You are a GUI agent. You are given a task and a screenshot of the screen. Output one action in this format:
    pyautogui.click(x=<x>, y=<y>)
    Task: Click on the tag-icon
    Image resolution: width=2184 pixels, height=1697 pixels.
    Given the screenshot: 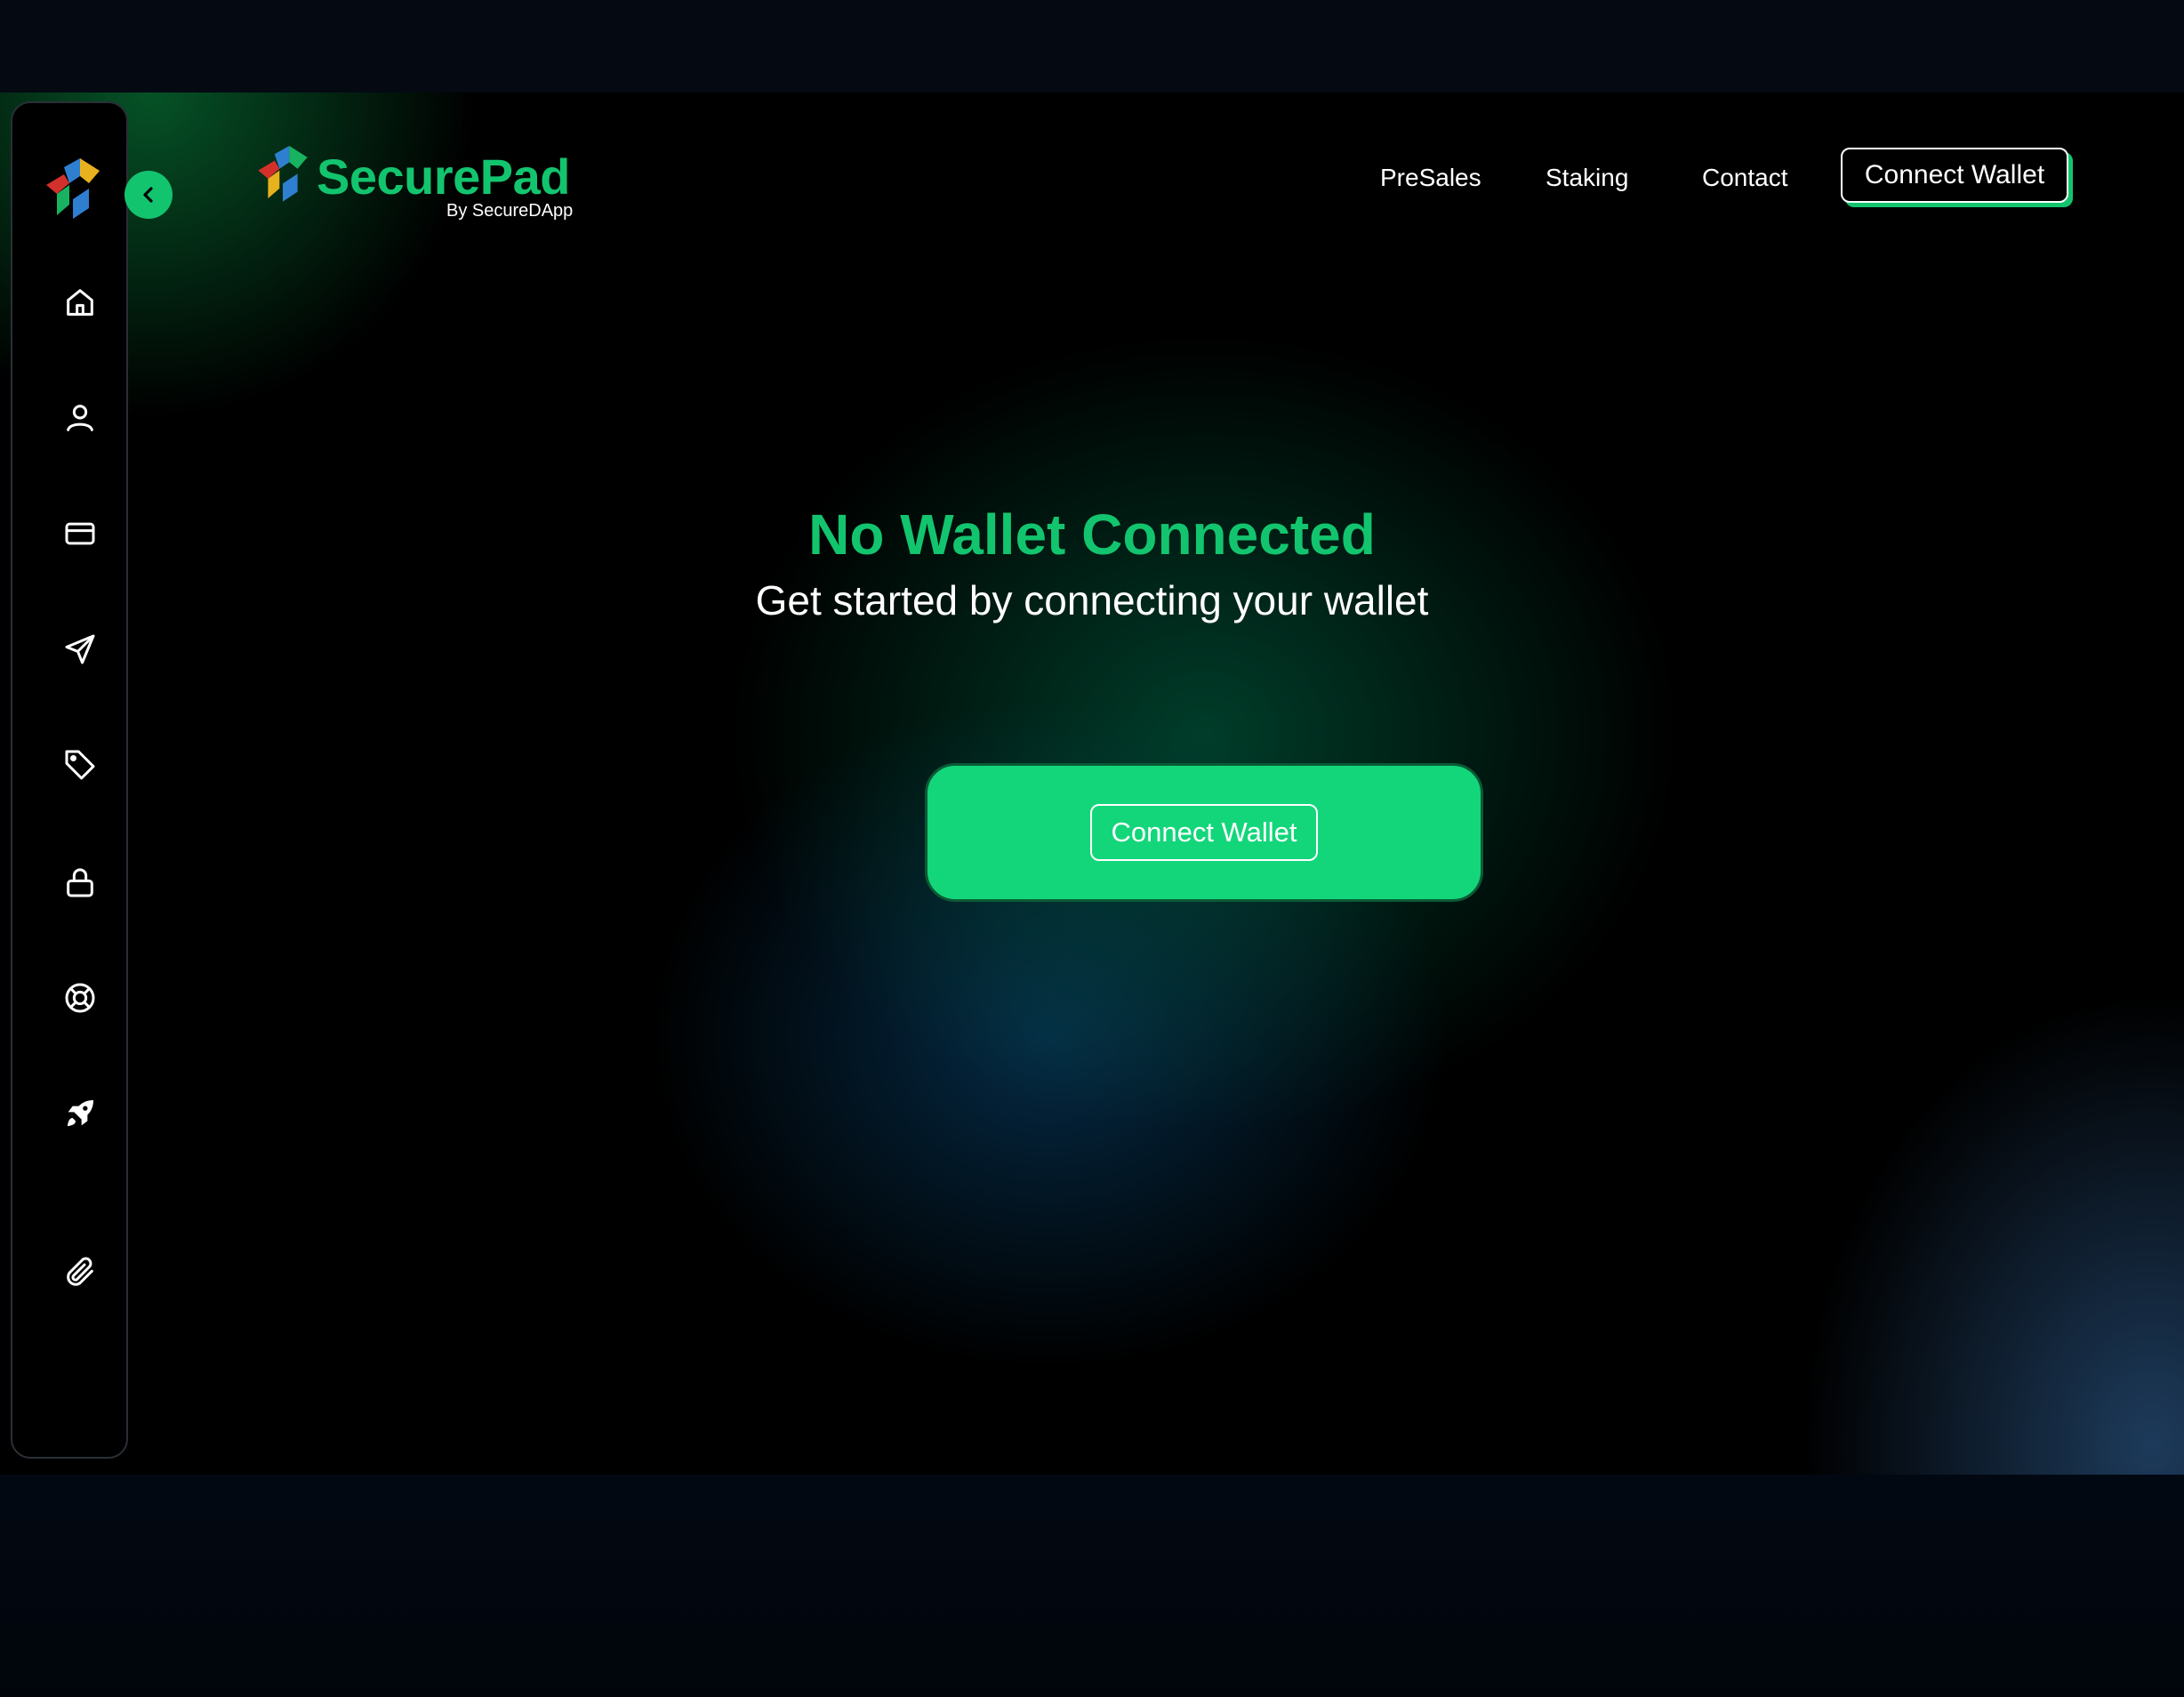 What is the action you would take?
    pyautogui.click(x=80, y=765)
    